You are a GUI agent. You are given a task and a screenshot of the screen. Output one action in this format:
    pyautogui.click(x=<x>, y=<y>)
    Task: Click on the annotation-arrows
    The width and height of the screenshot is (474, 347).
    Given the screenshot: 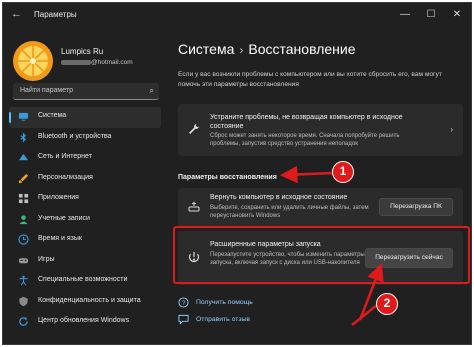 What is the action you would take?
    pyautogui.click(x=332, y=245)
    